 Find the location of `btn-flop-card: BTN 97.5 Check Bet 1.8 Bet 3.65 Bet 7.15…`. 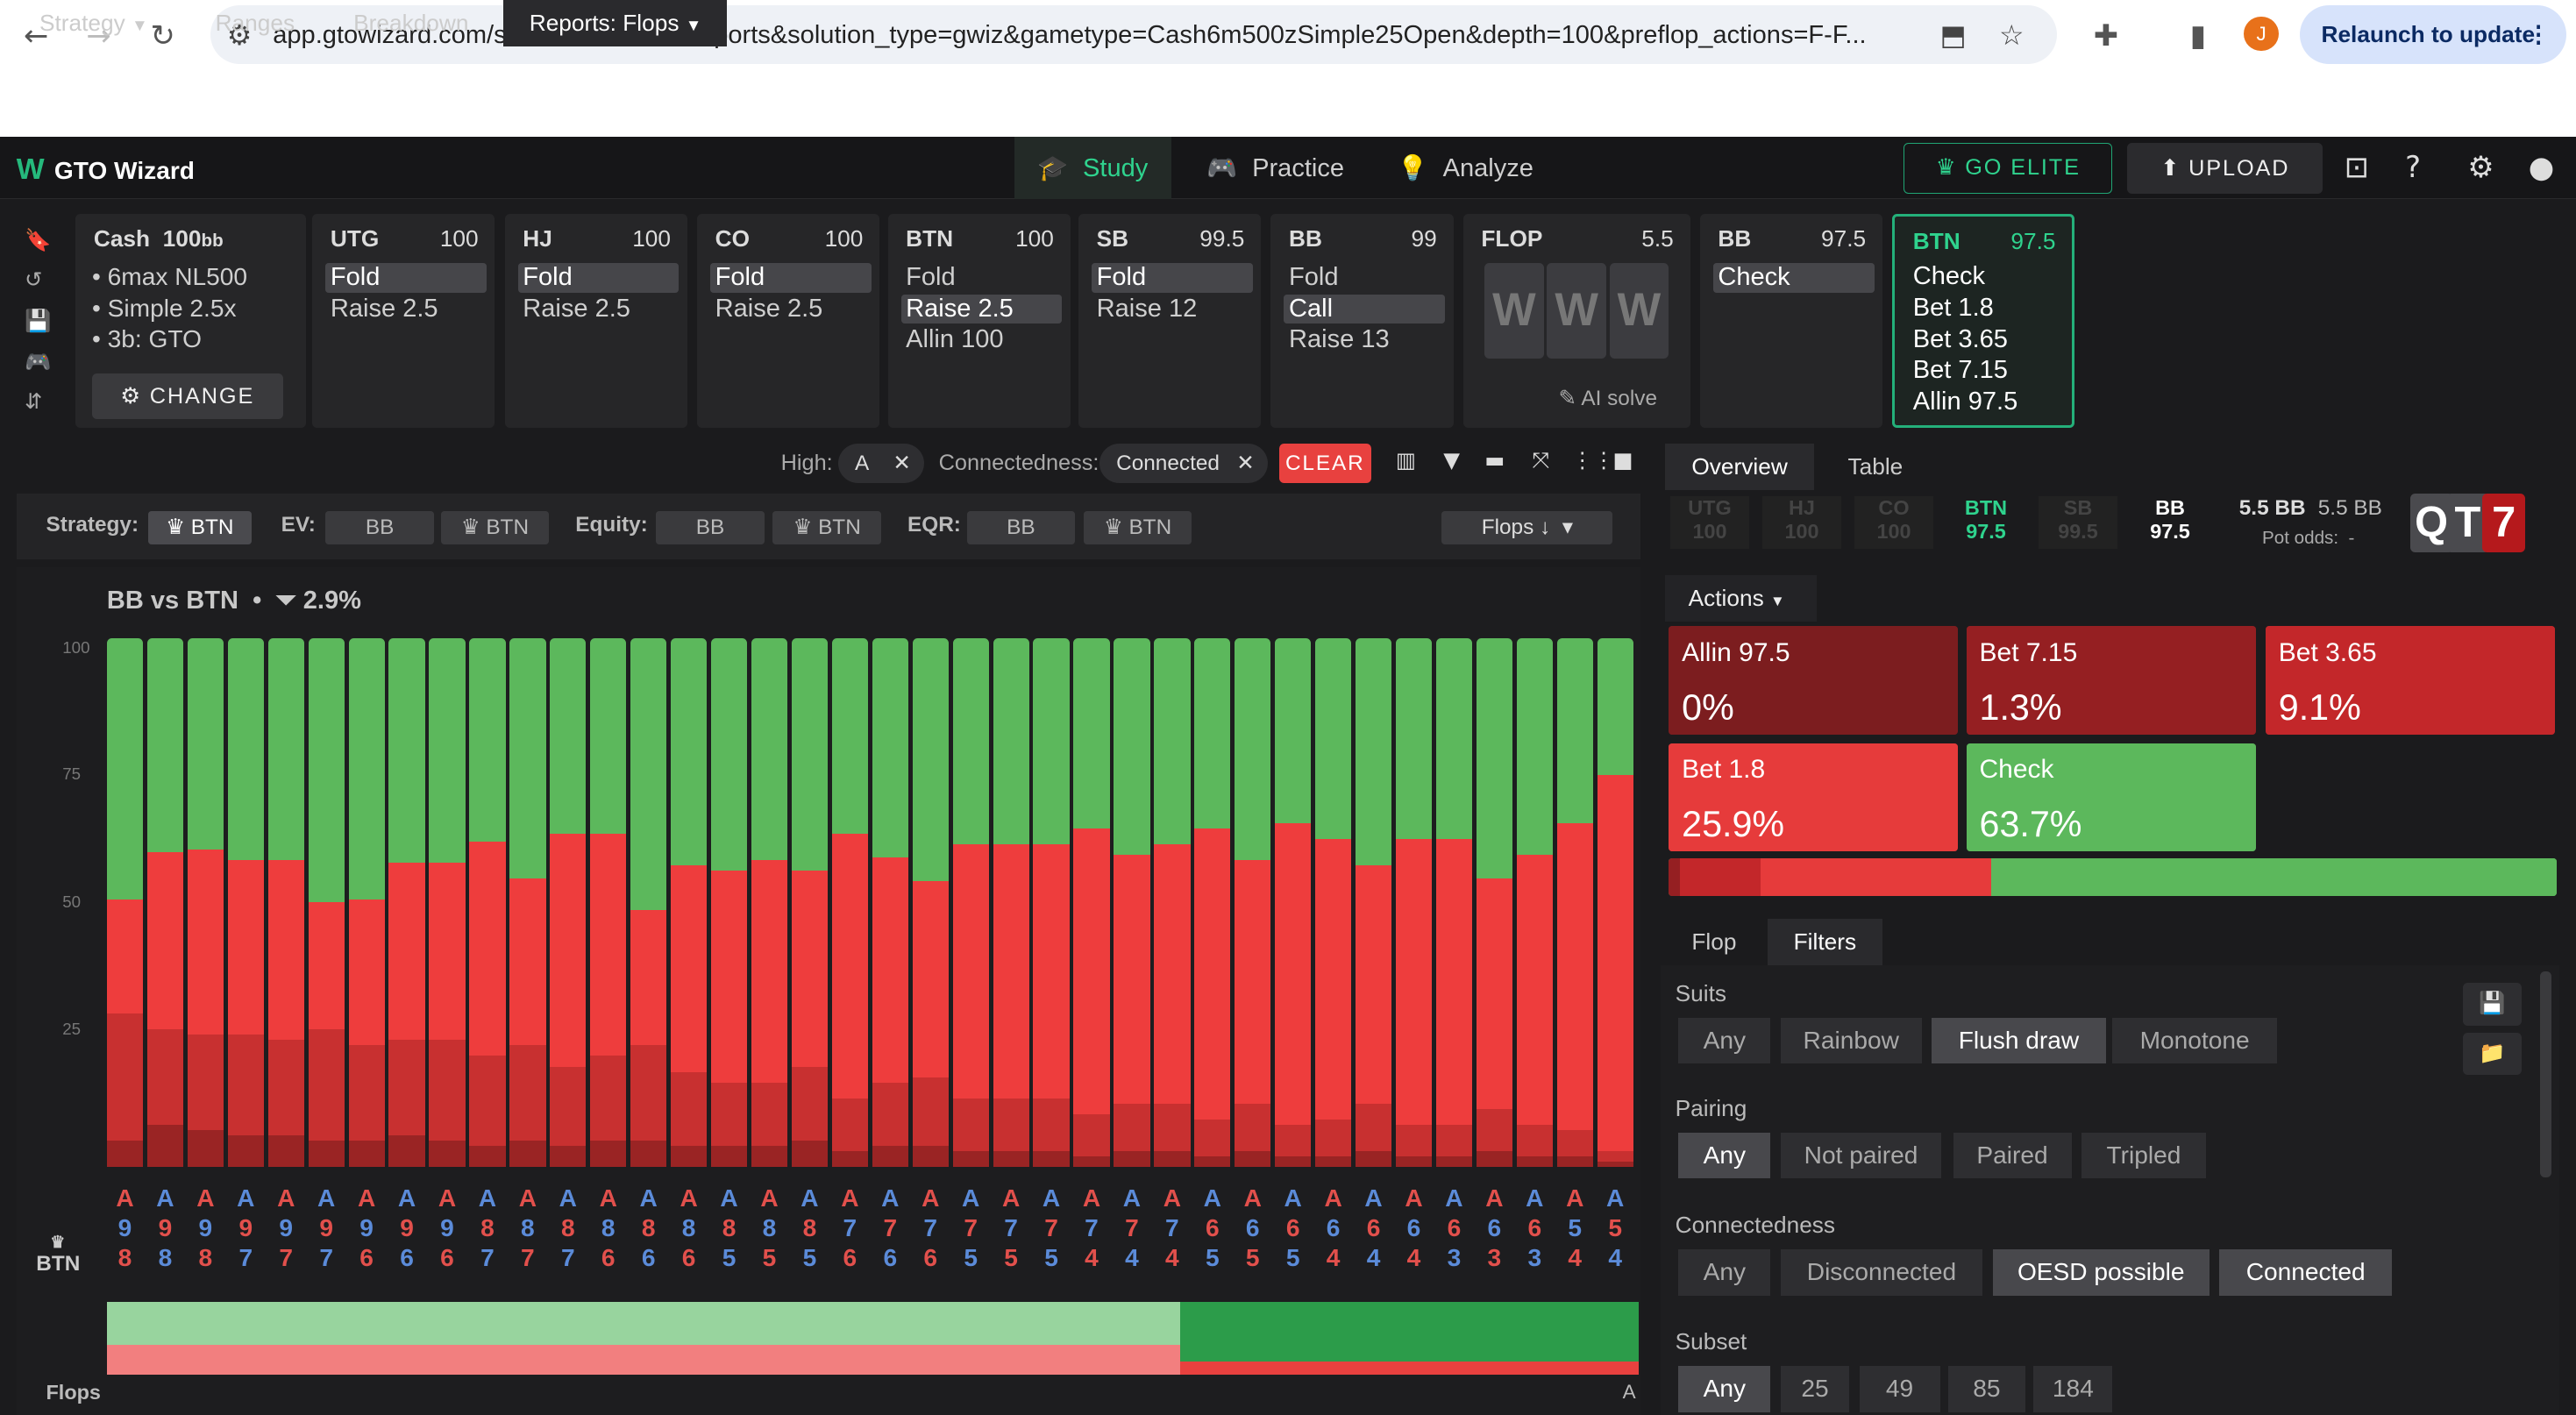

btn-flop-card: BTN 97.5 Check Bet 1.8 Bet 3.65 Bet 7.15… is located at coordinates (1983, 320).